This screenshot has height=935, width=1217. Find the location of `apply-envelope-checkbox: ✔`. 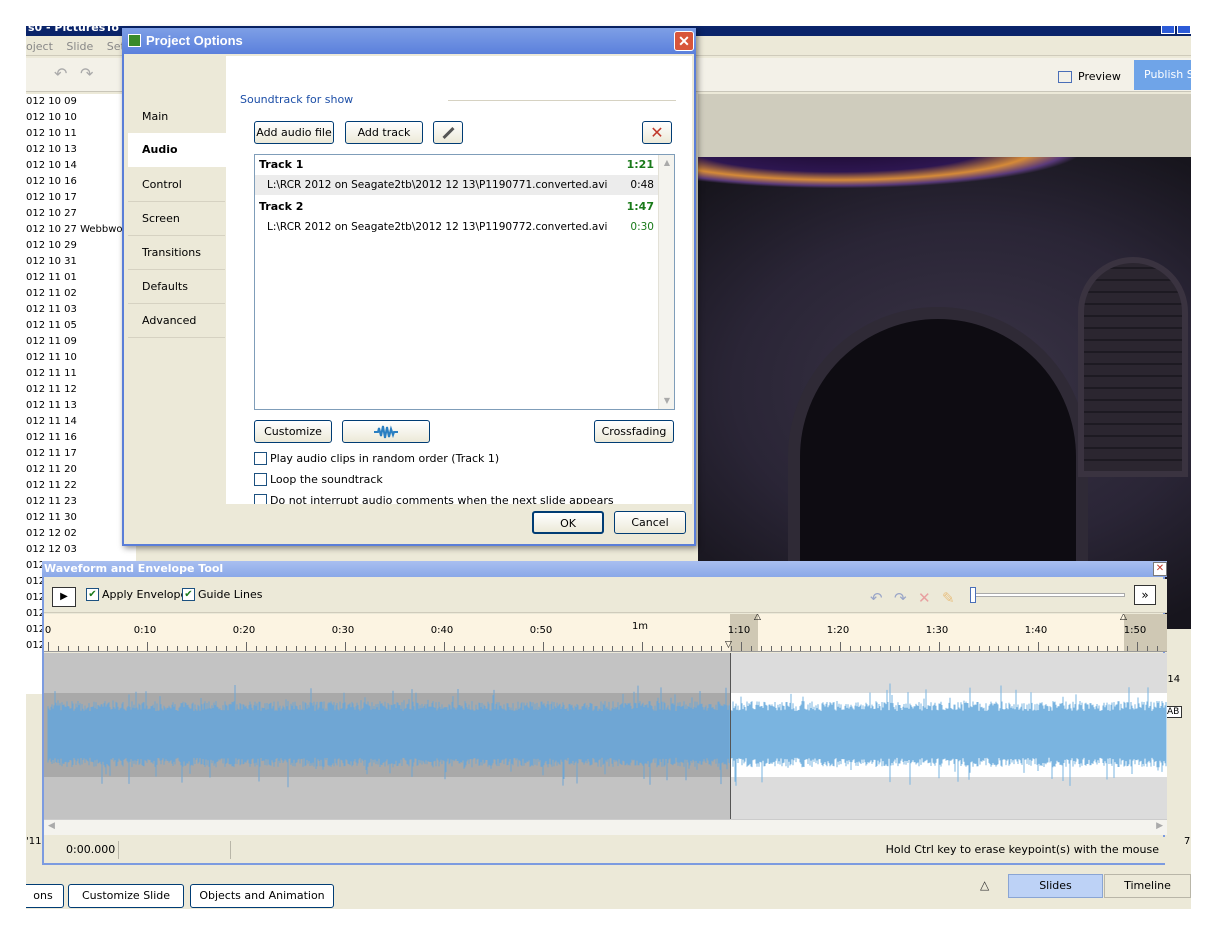

apply-envelope-checkbox: ✔ is located at coordinates (92, 594).